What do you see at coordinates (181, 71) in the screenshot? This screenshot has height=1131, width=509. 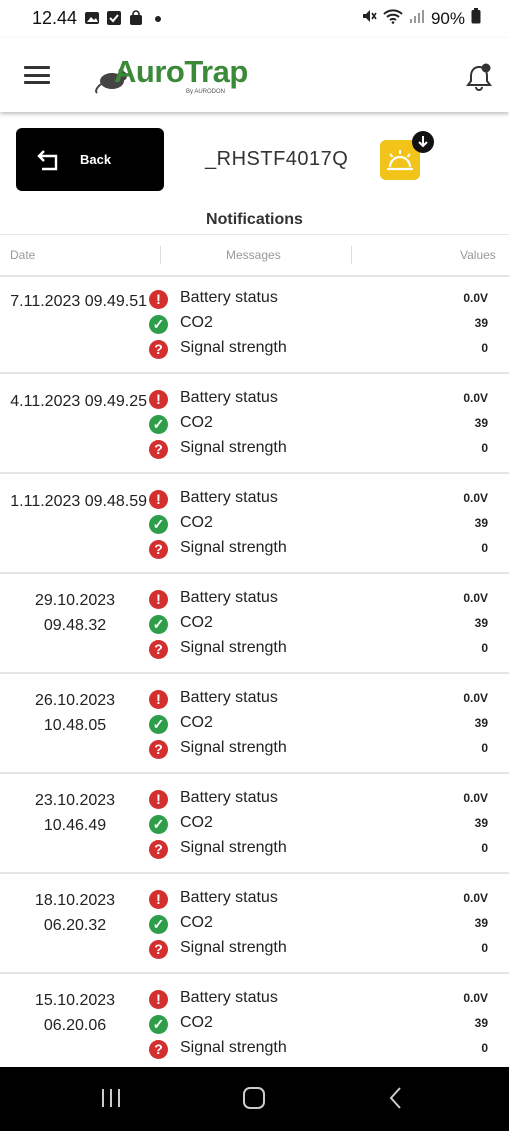 I see `logo-text: AuroTrap` at bounding box center [181, 71].